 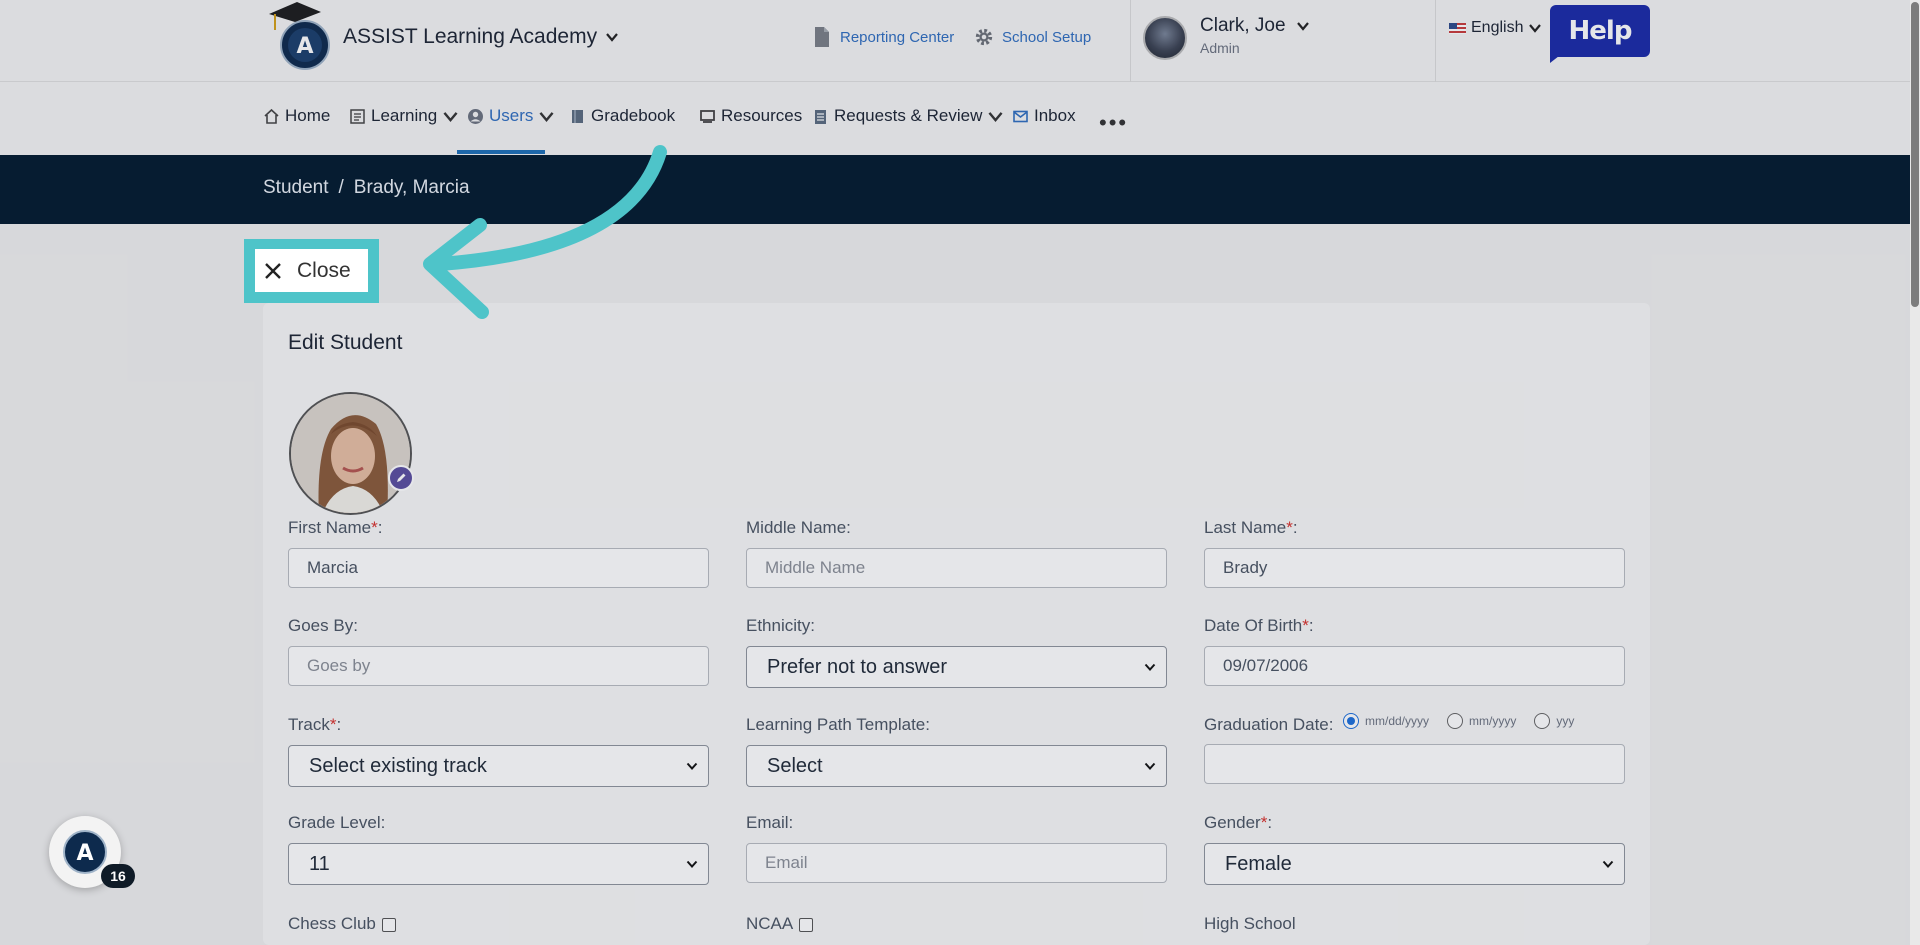 I want to click on edit-photo-button, so click(x=401, y=478).